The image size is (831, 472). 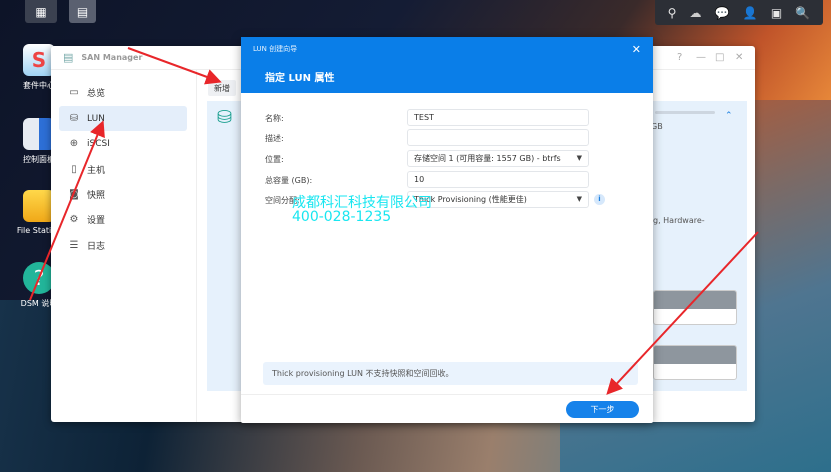 I want to click on sidebar-item-label: LUN, so click(x=96, y=118).